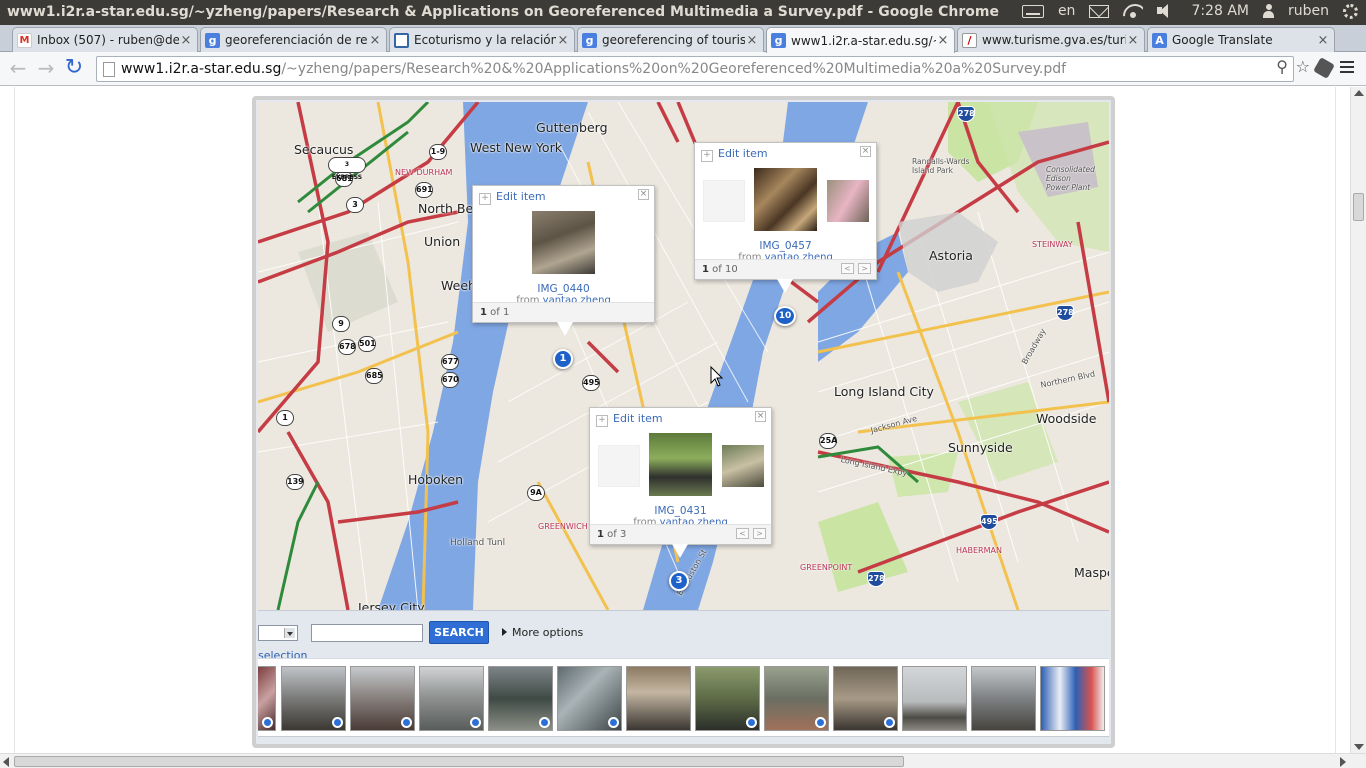  I want to click on tab-label: Google Translate, so click(1222, 40).